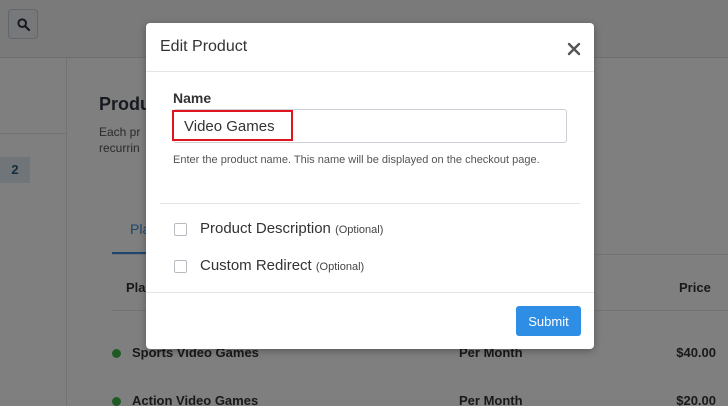 The image size is (728, 413). I want to click on product-name-input, so click(370, 126).